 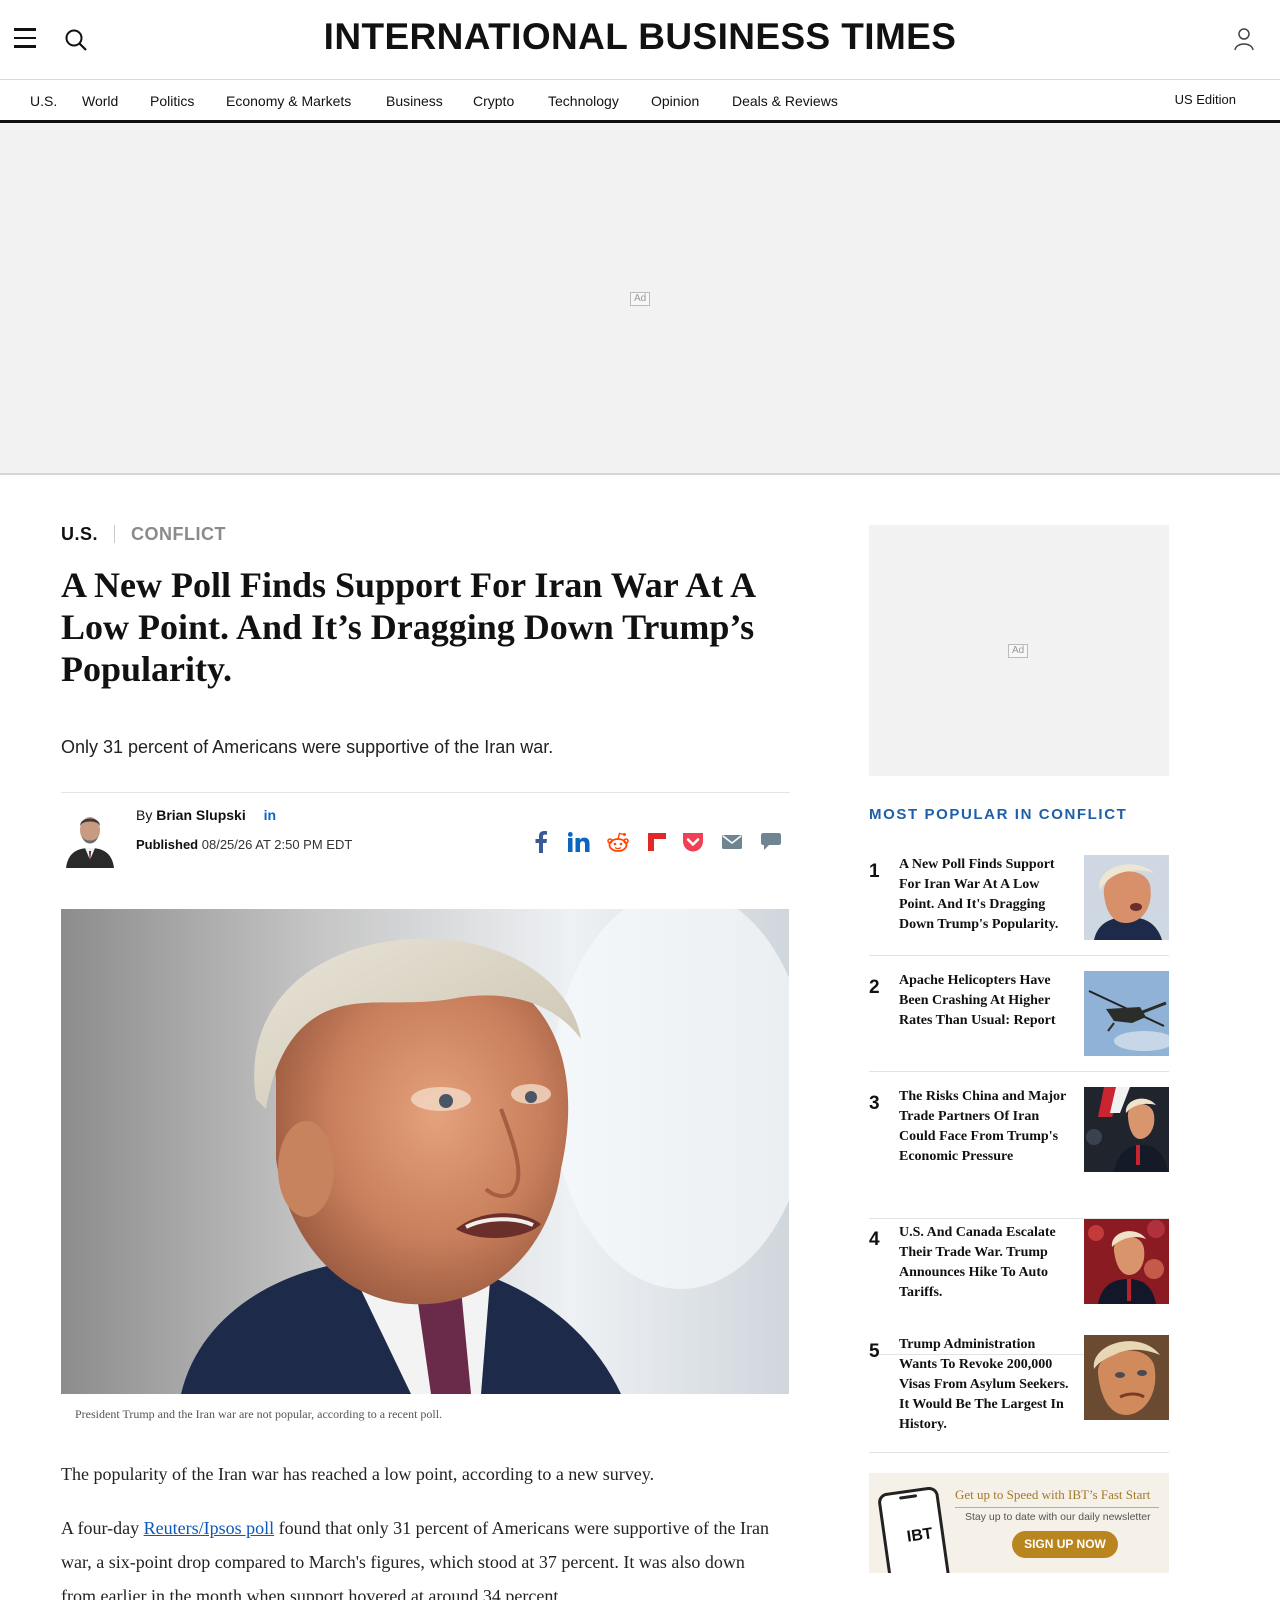 I want to click on promo-title: Get up to Speed with IBT’s Fast Start, so click(x=1053, y=1494).